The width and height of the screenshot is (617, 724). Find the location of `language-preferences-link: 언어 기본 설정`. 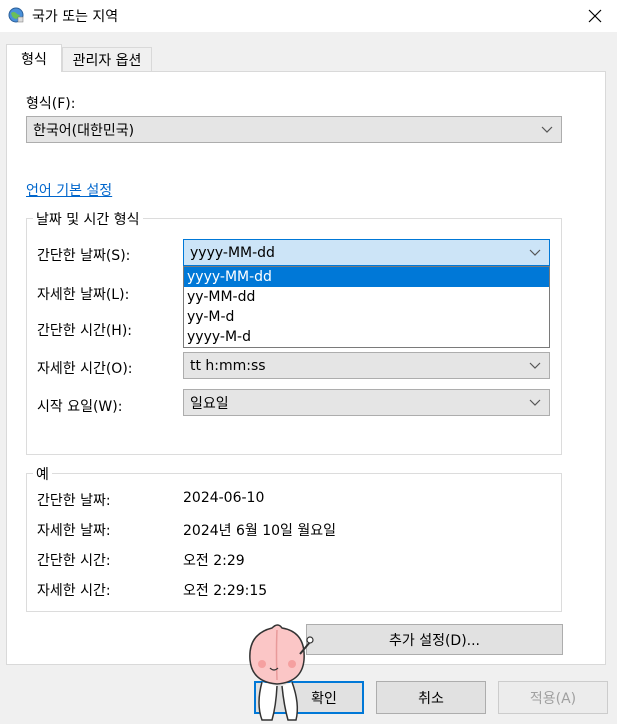

language-preferences-link: 언어 기본 설정 is located at coordinates (69, 190).